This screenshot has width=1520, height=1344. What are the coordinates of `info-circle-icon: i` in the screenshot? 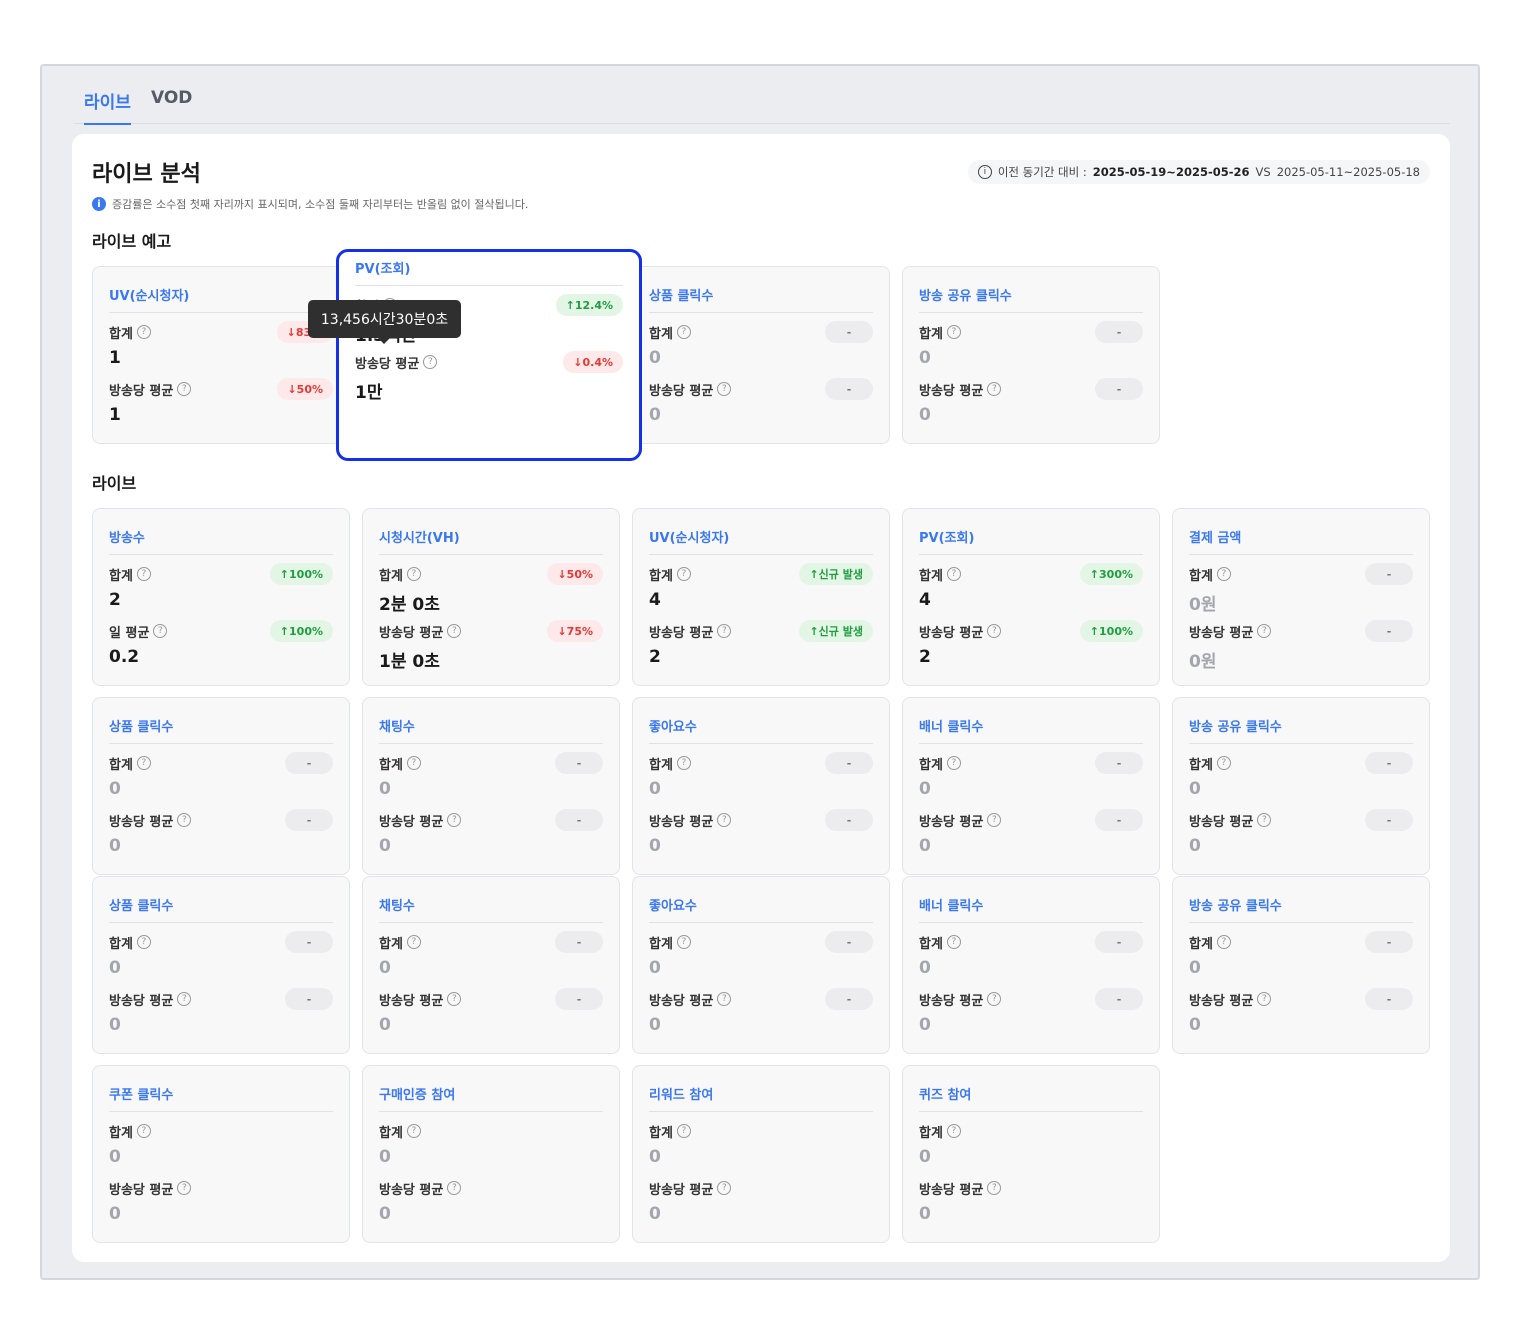 It's located at (984, 172).